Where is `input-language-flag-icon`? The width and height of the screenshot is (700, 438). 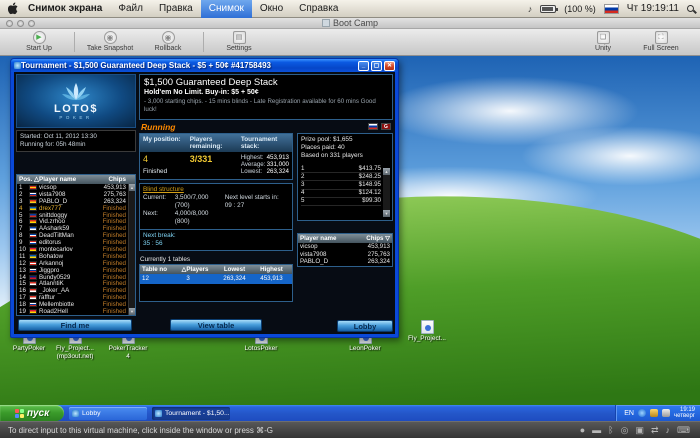 input-language-flag-icon is located at coordinates (611, 8).